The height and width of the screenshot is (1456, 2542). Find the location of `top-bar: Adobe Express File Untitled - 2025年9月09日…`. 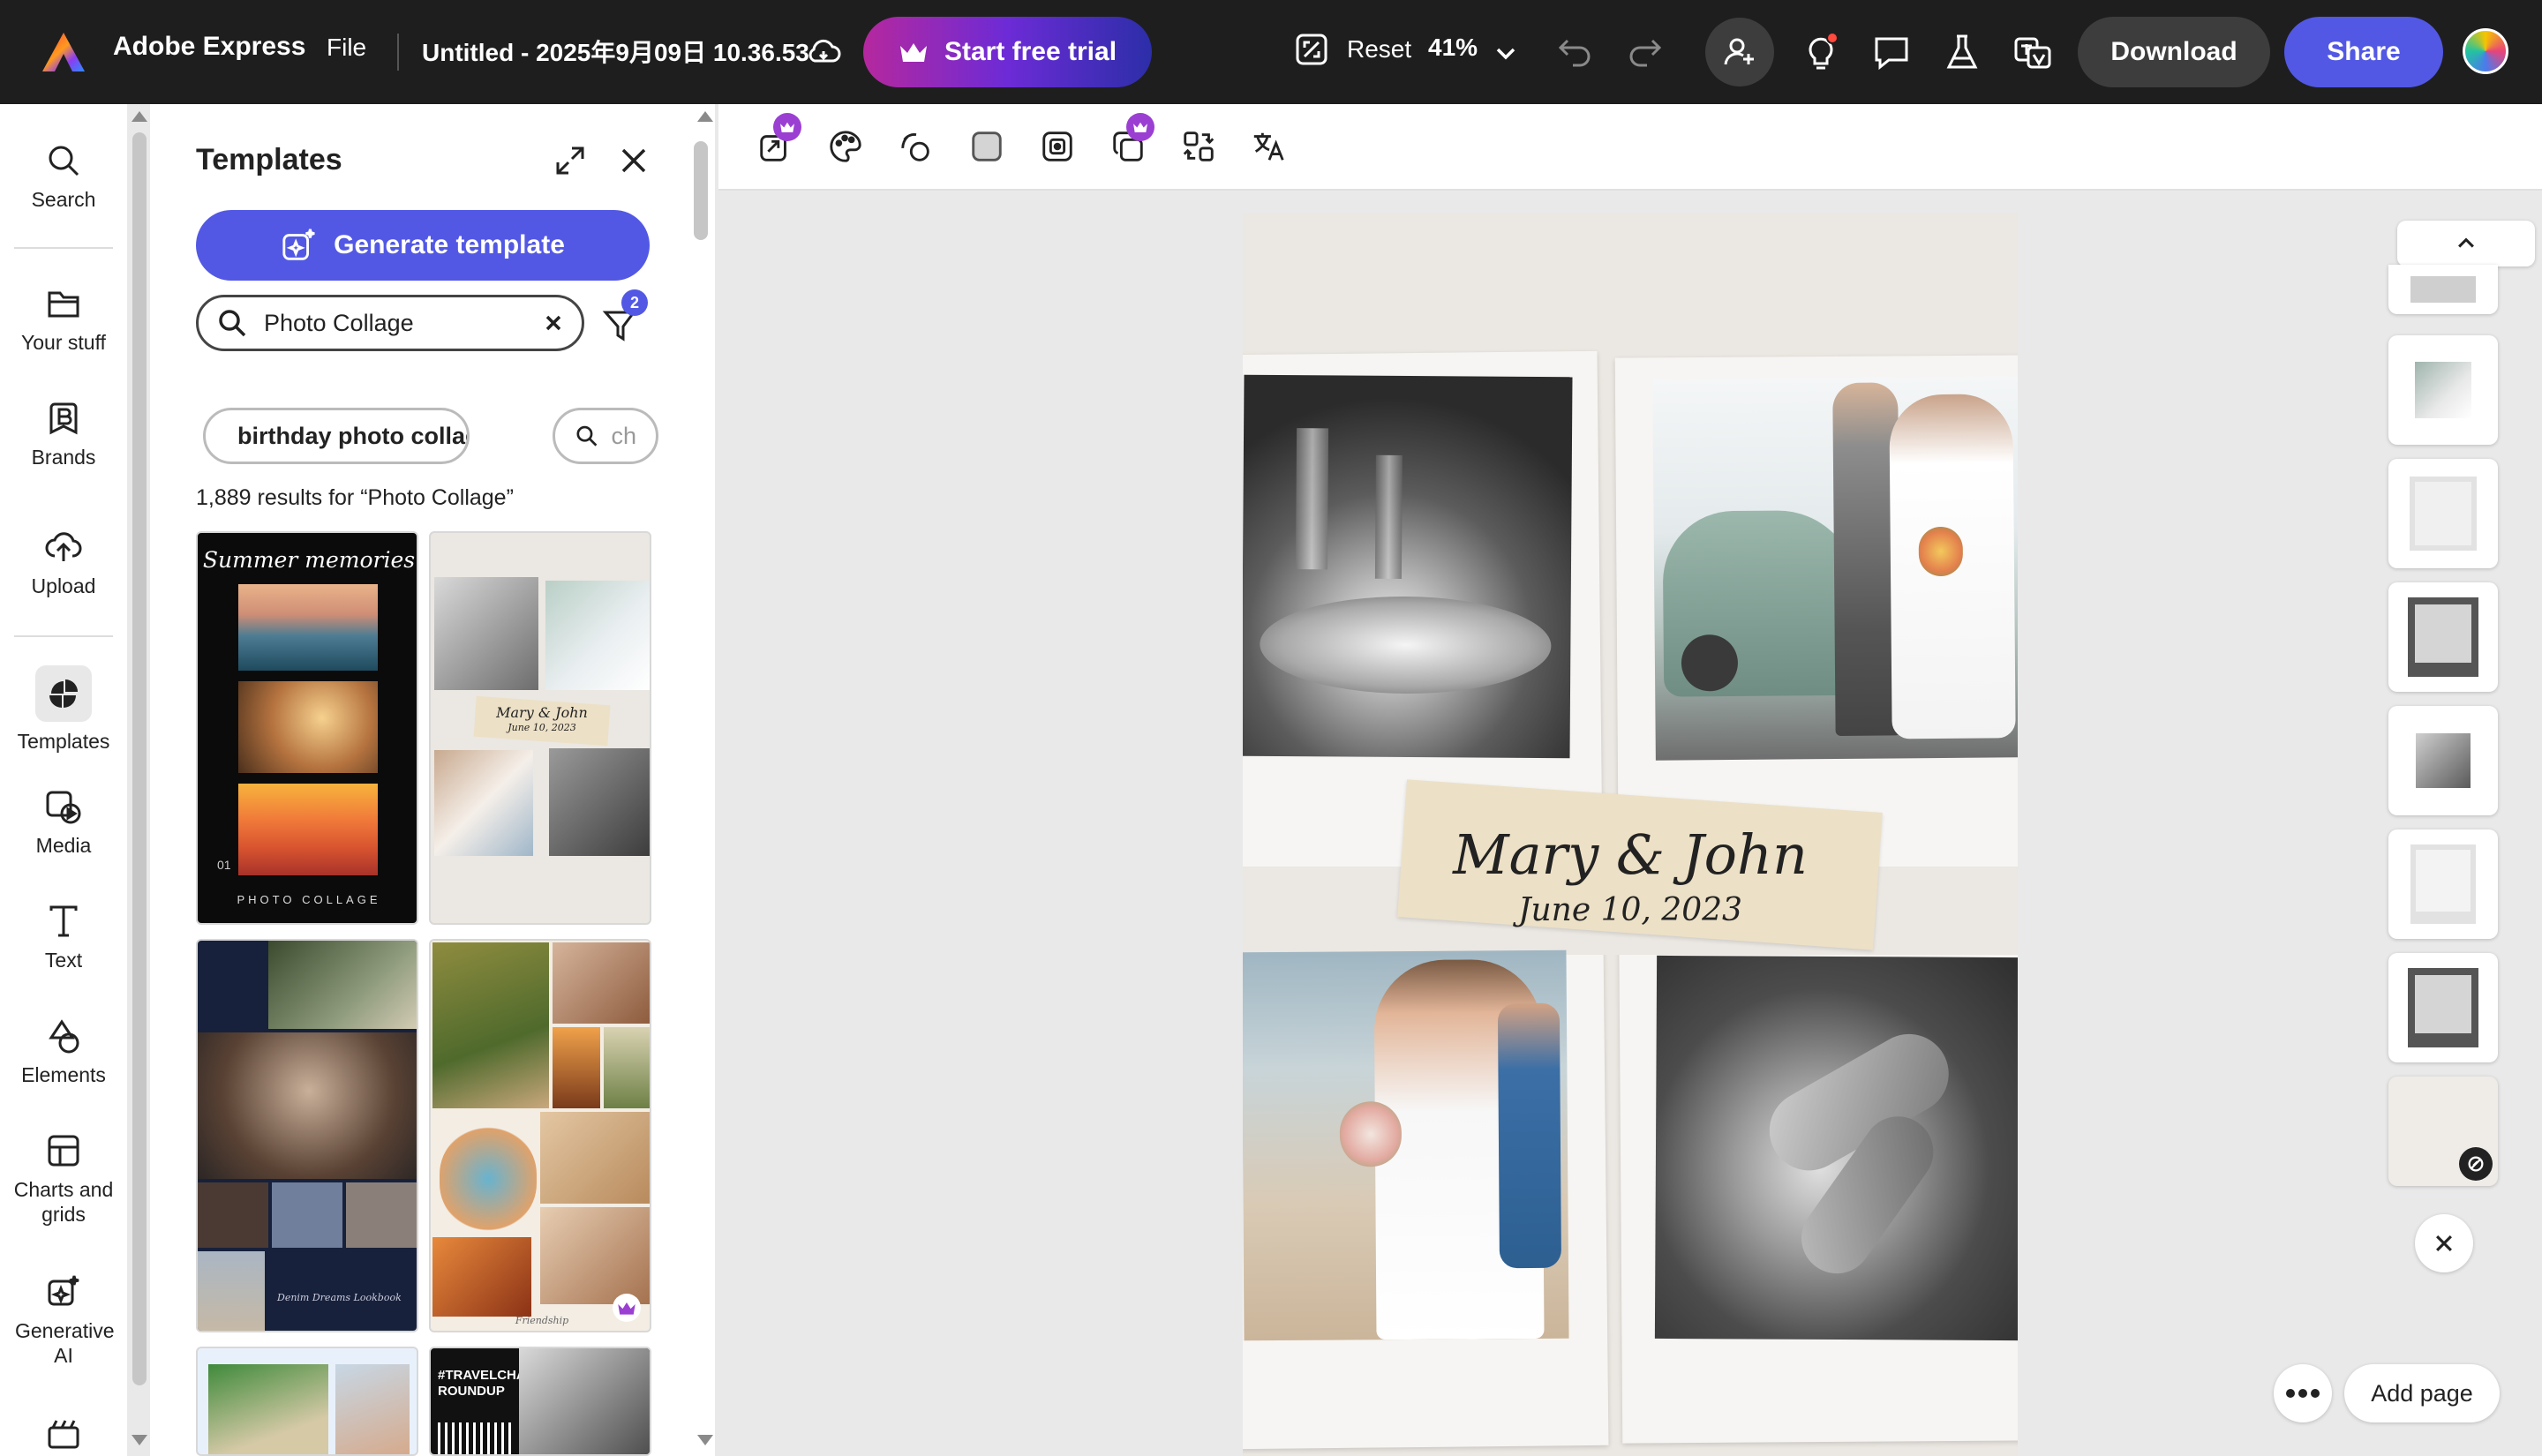

top-bar: Adobe Express File Untitled - 2025年9月09日… is located at coordinates (1271, 52).